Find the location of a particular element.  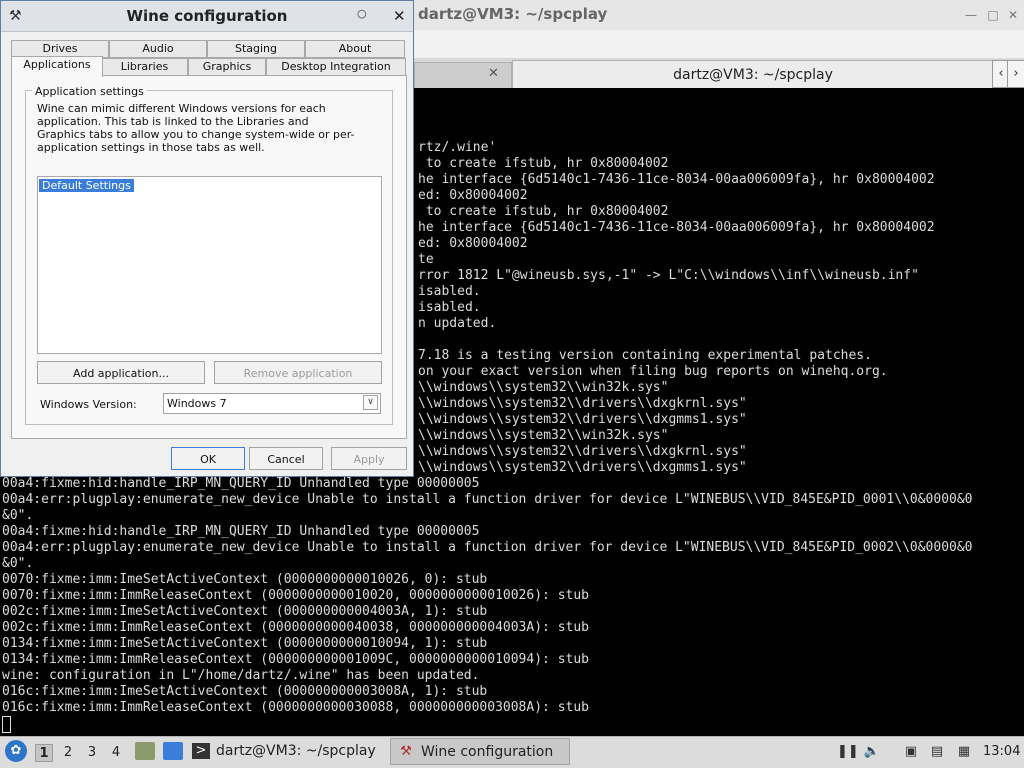

clipboard-icon: ▣ is located at coordinates (911, 752).